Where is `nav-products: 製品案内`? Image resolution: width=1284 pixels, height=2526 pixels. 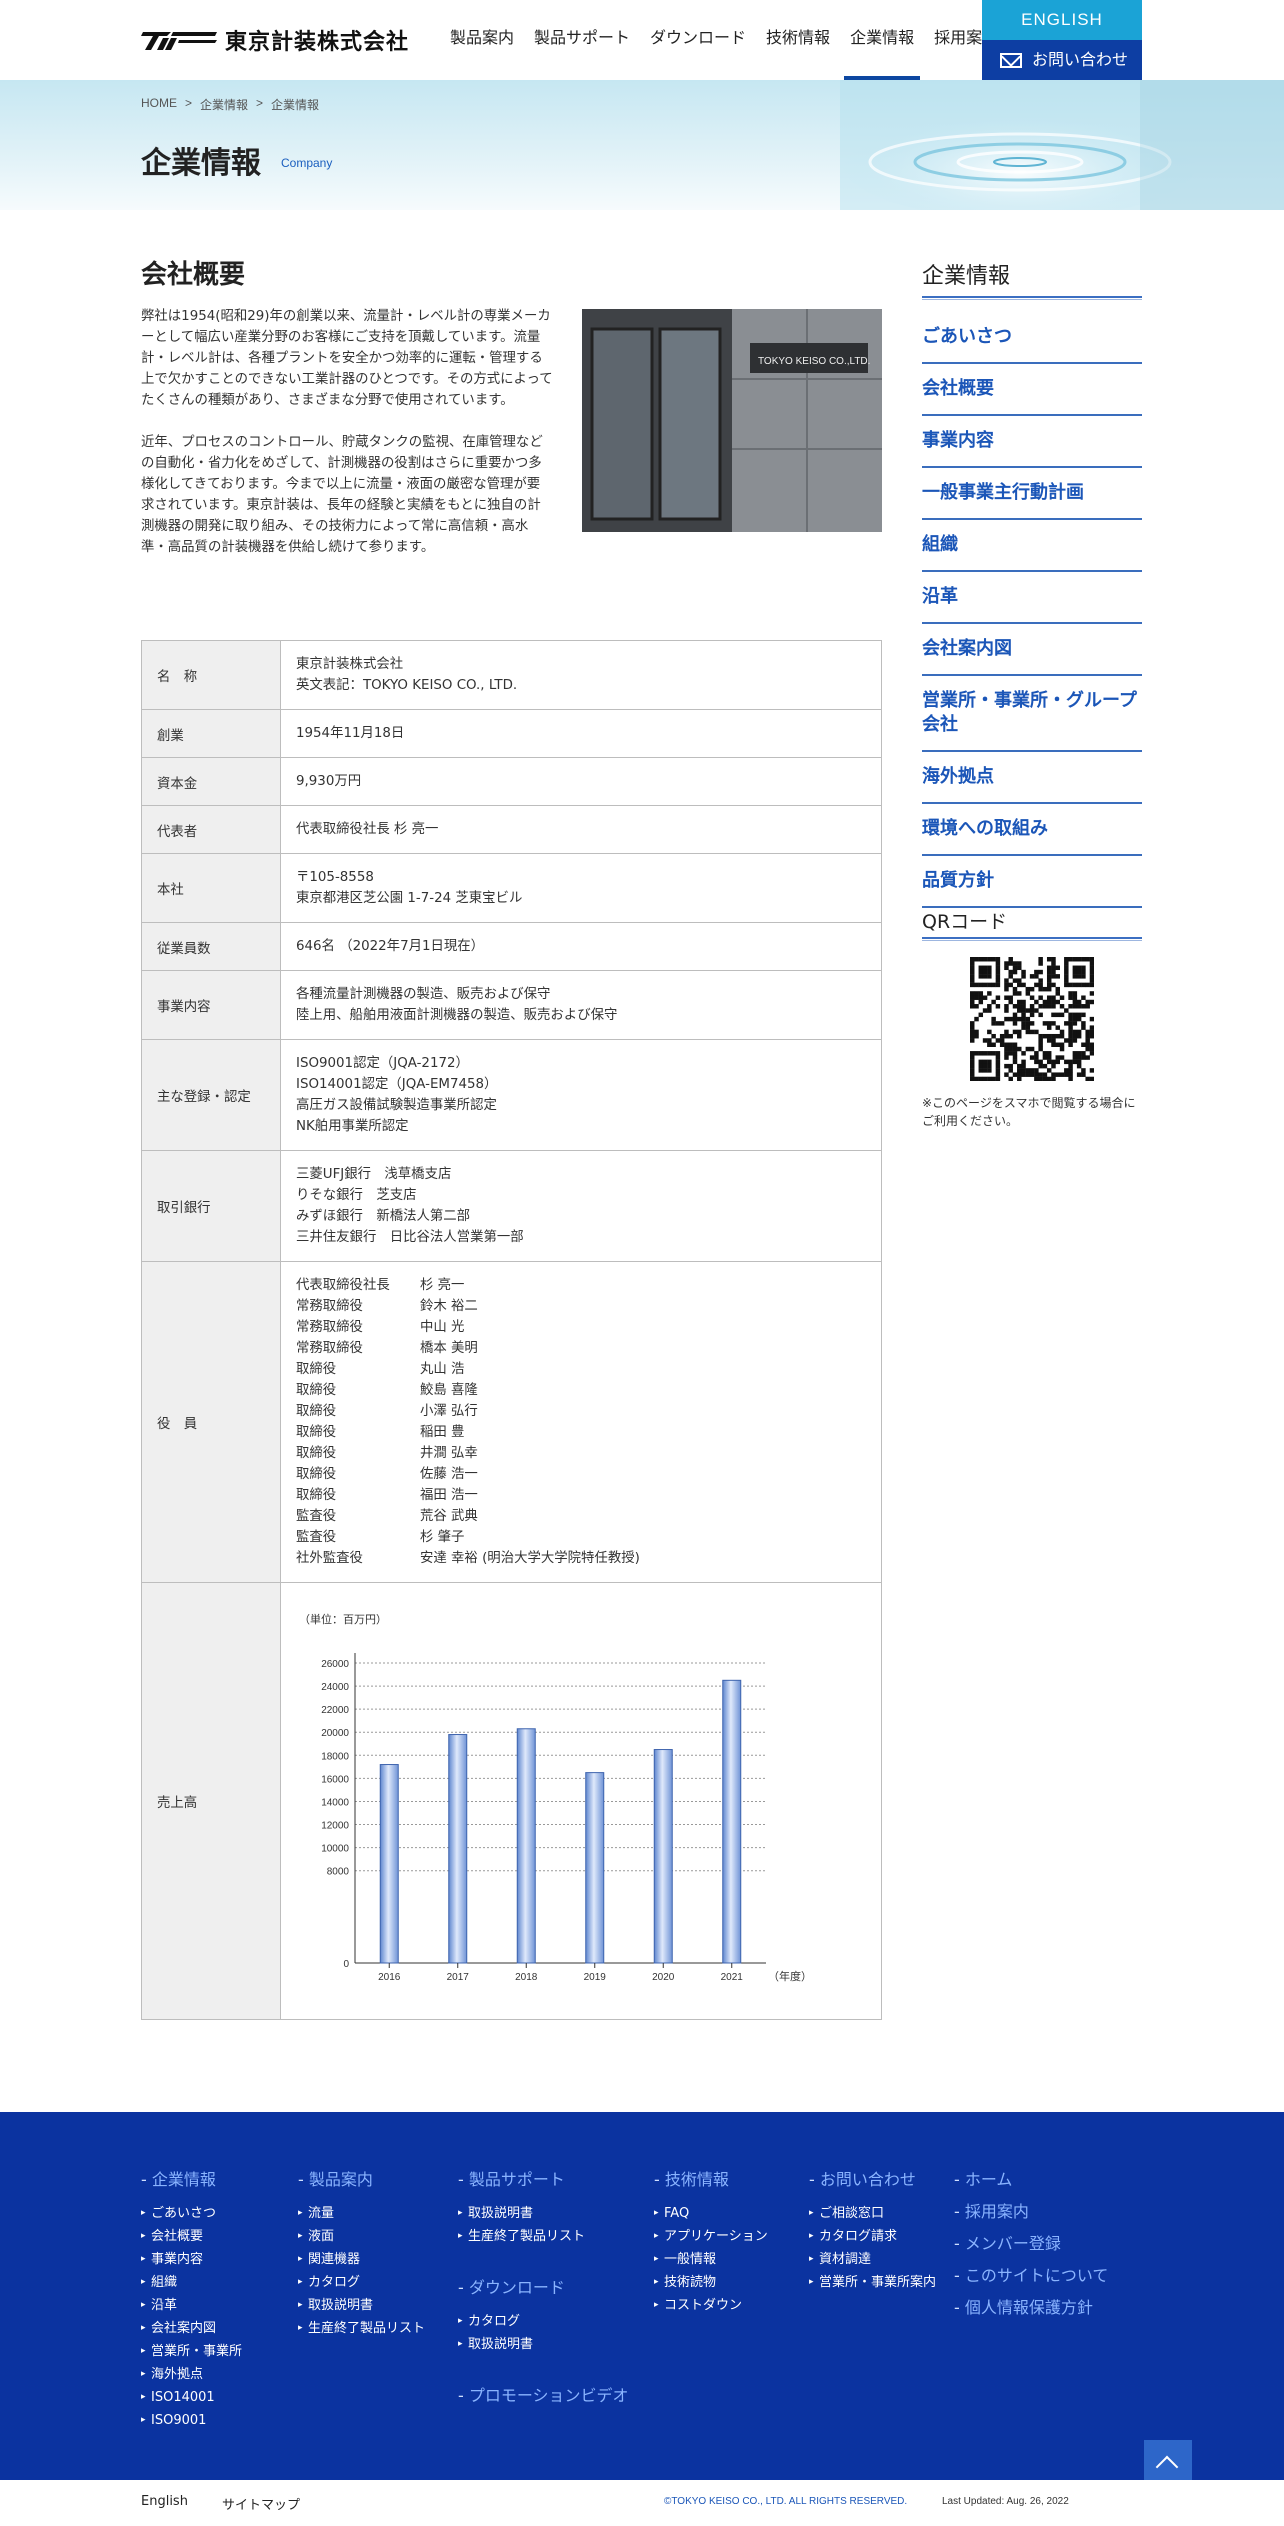
nav-products: 製品案内 is located at coordinates (482, 40).